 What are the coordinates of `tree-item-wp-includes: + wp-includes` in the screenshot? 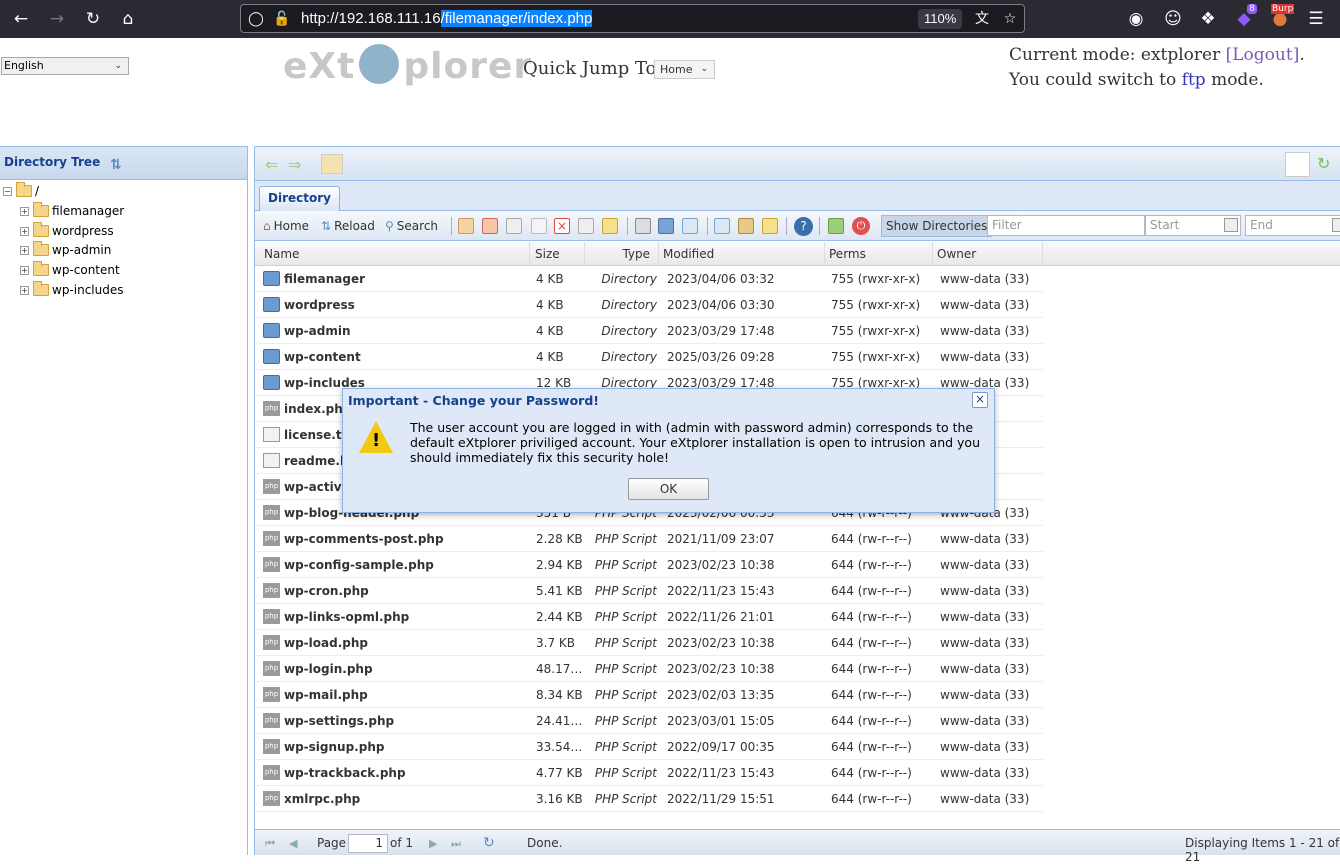 It's located at (72, 290).